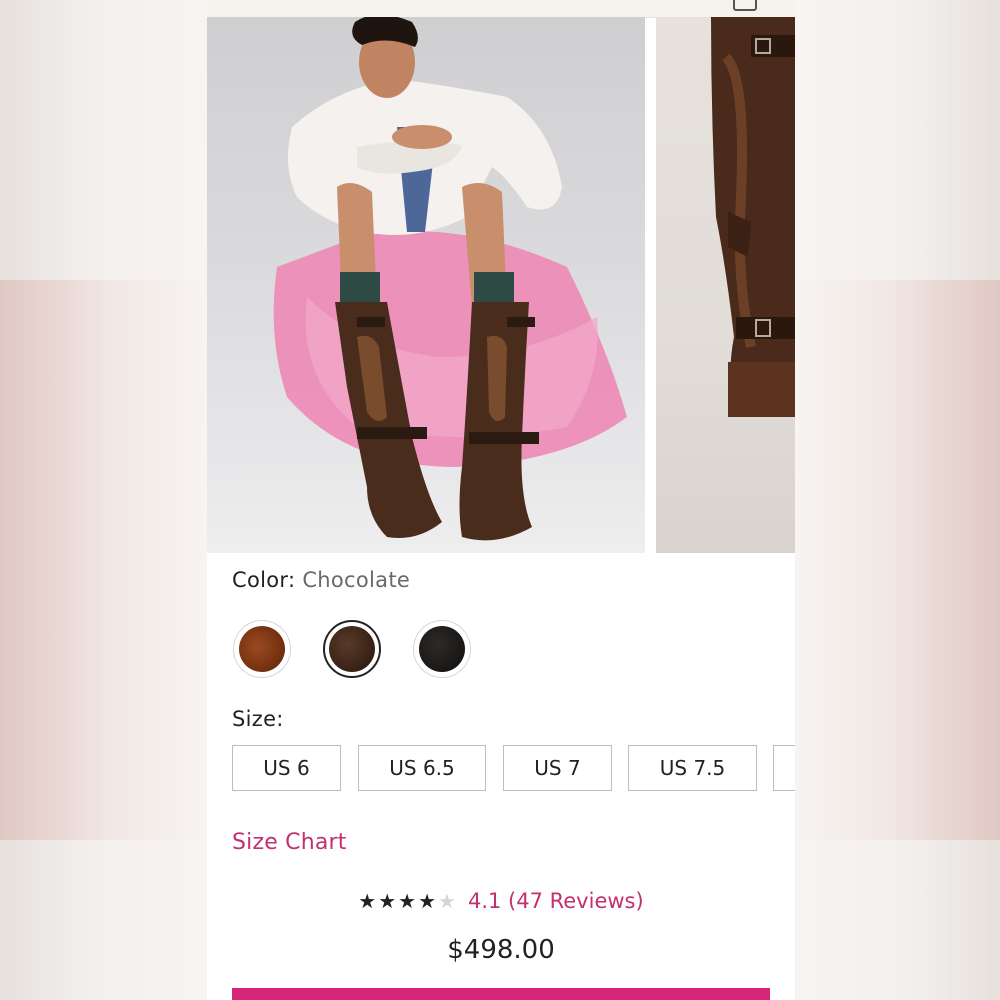 The width and height of the screenshot is (1000, 1000). Describe the element at coordinates (556, 901) in the screenshot. I see `reviews-link: 4.1 (47 Reviews)` at that location.